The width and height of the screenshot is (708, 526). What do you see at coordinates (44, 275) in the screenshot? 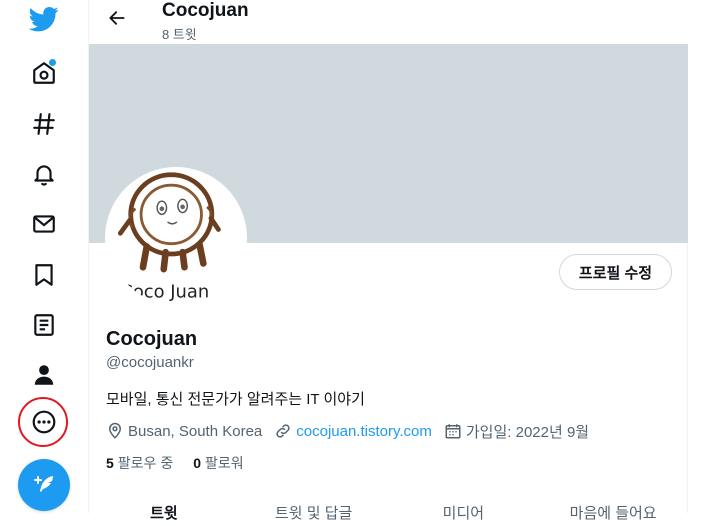
I see `bookmark-icon` at bounding box center [44, 275].